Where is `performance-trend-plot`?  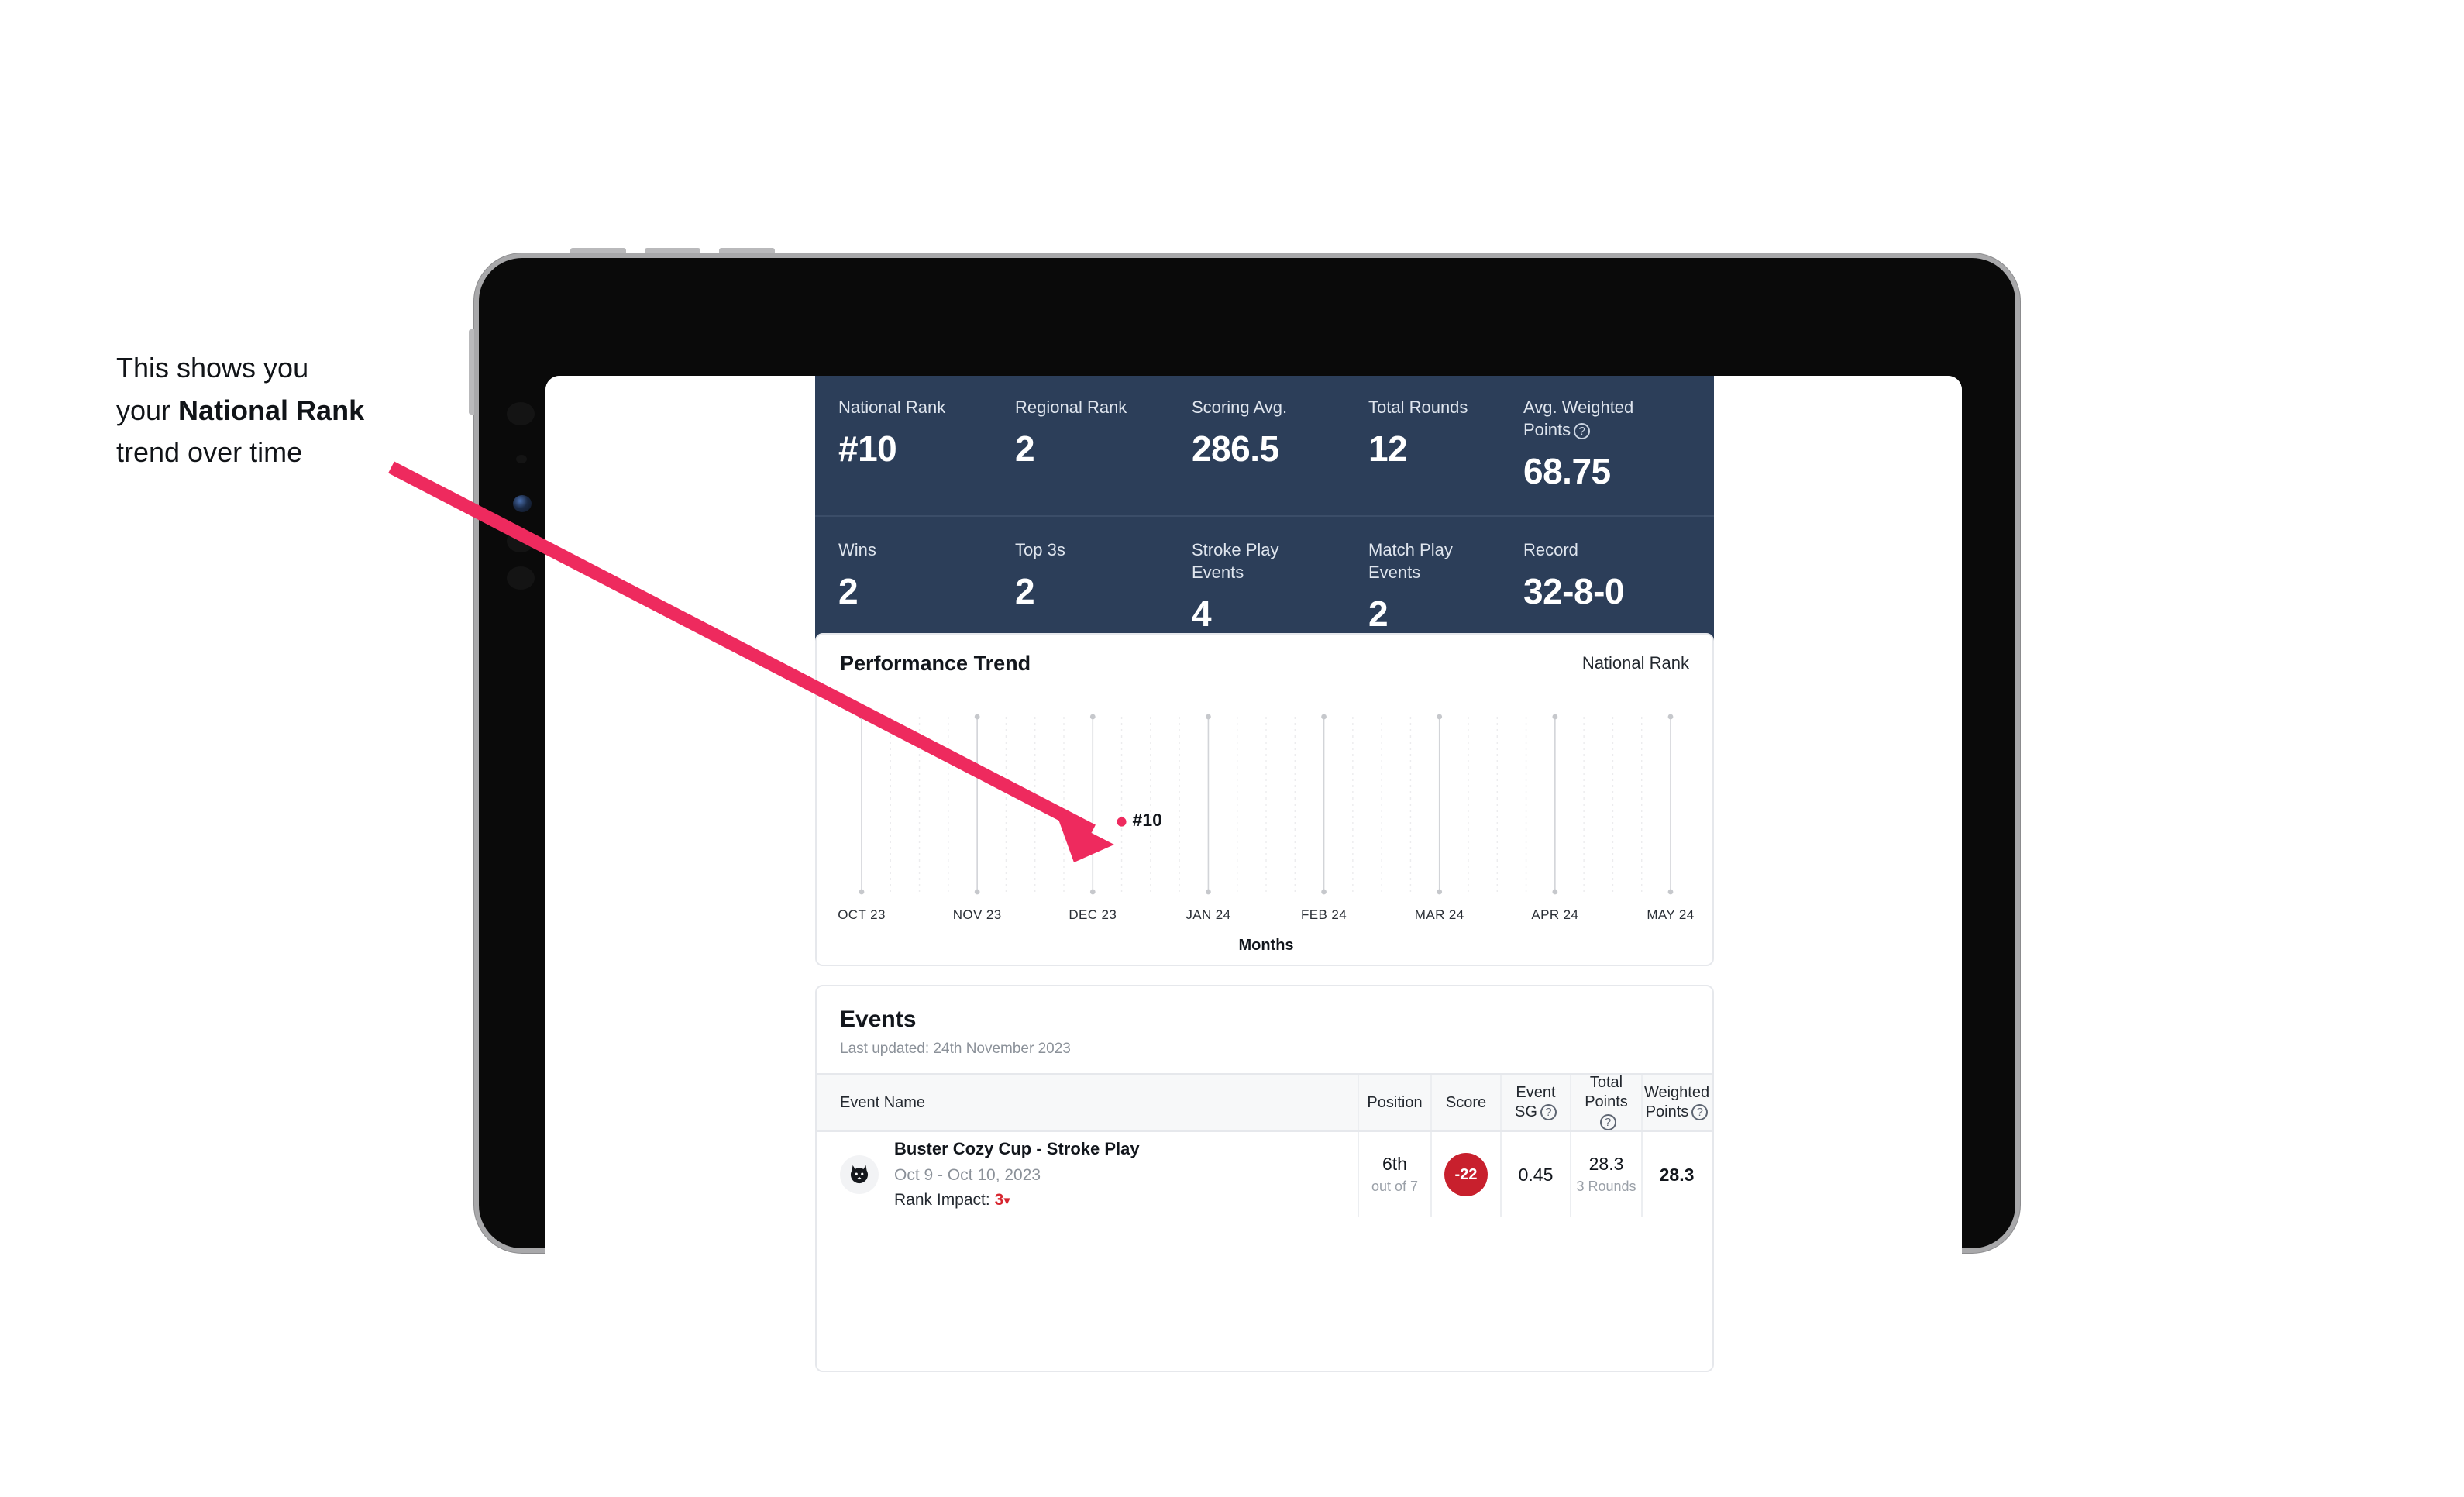 performance-trend-plot is located at coordinates (1266, 804).